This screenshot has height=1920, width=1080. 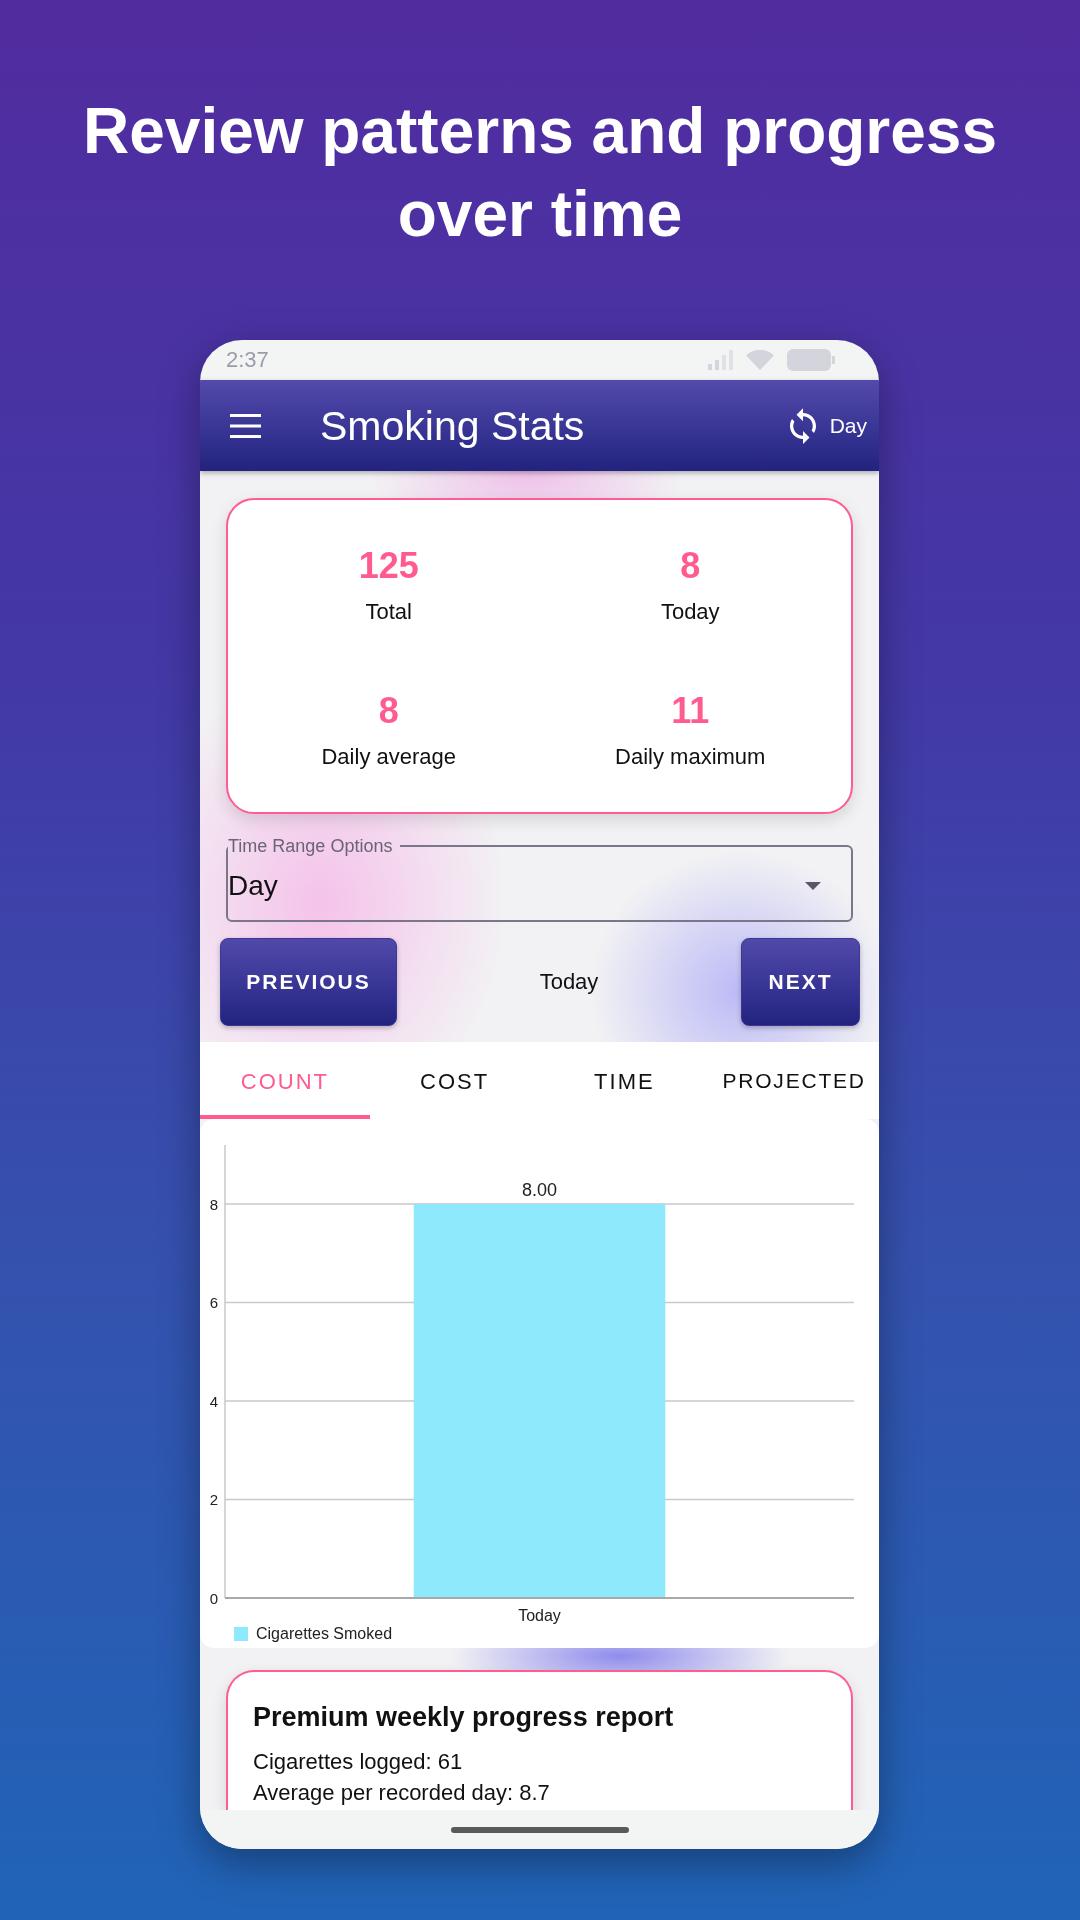 I want to click on dropdown-caret-icon, so click(x=813, y=885).